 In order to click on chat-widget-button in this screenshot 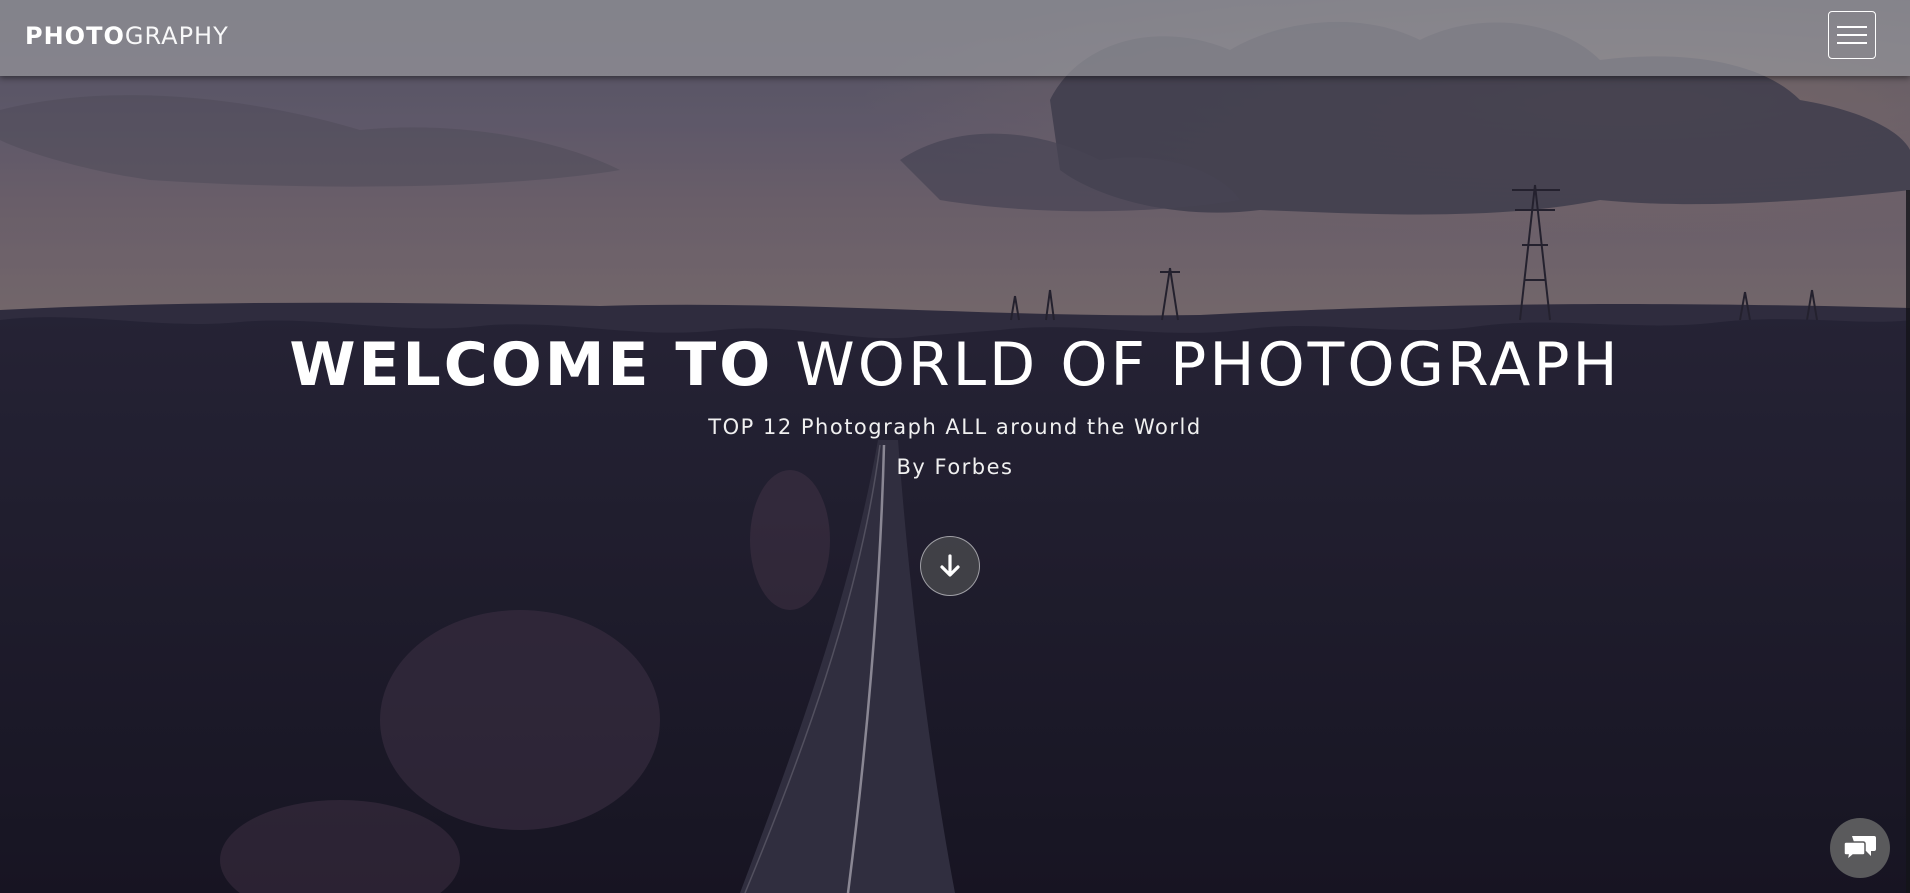, I will do `click(1860, 848)`.